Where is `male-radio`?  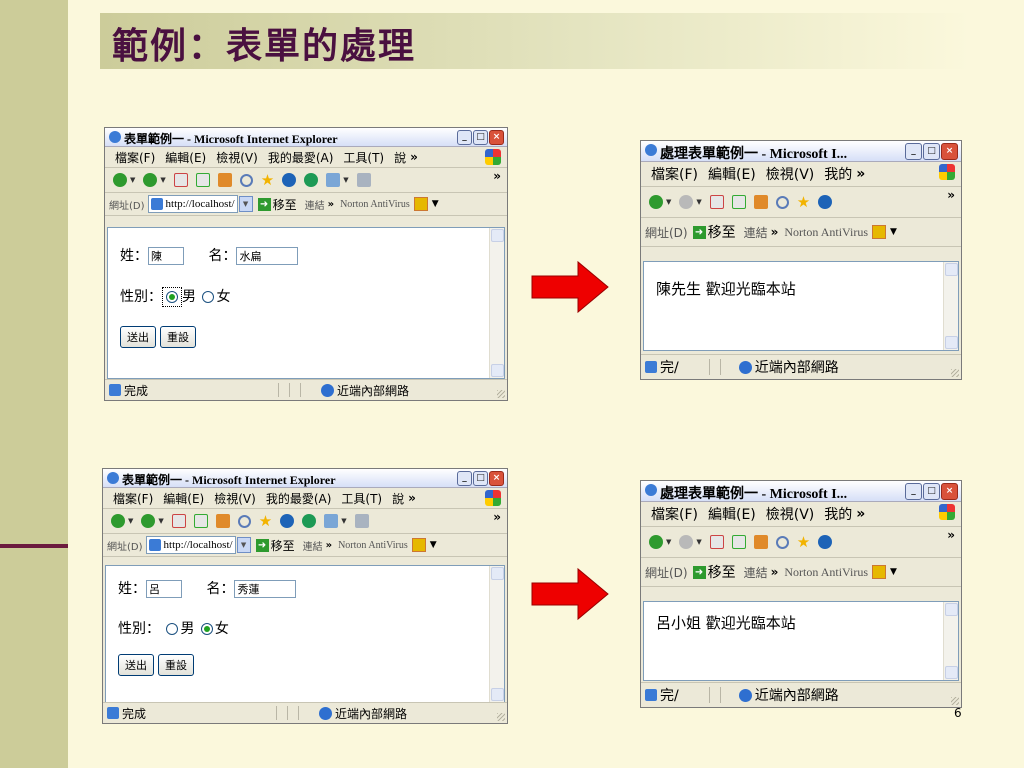
male-radio is located at coordinates (172, 629).